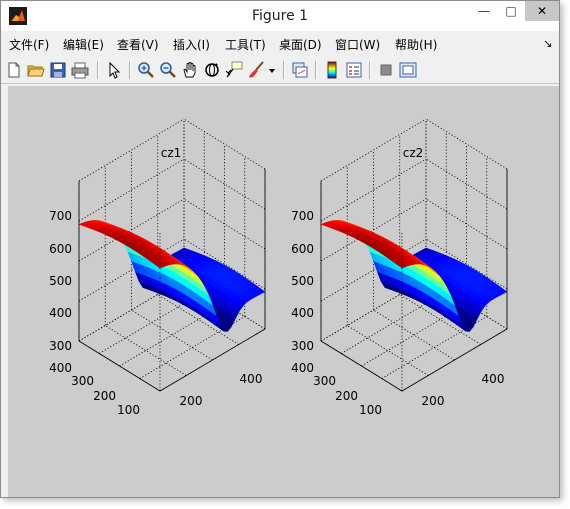  Describe the element at coordinates (234, 70) in the screenshot. I see `data-cursor-icon` at that location.